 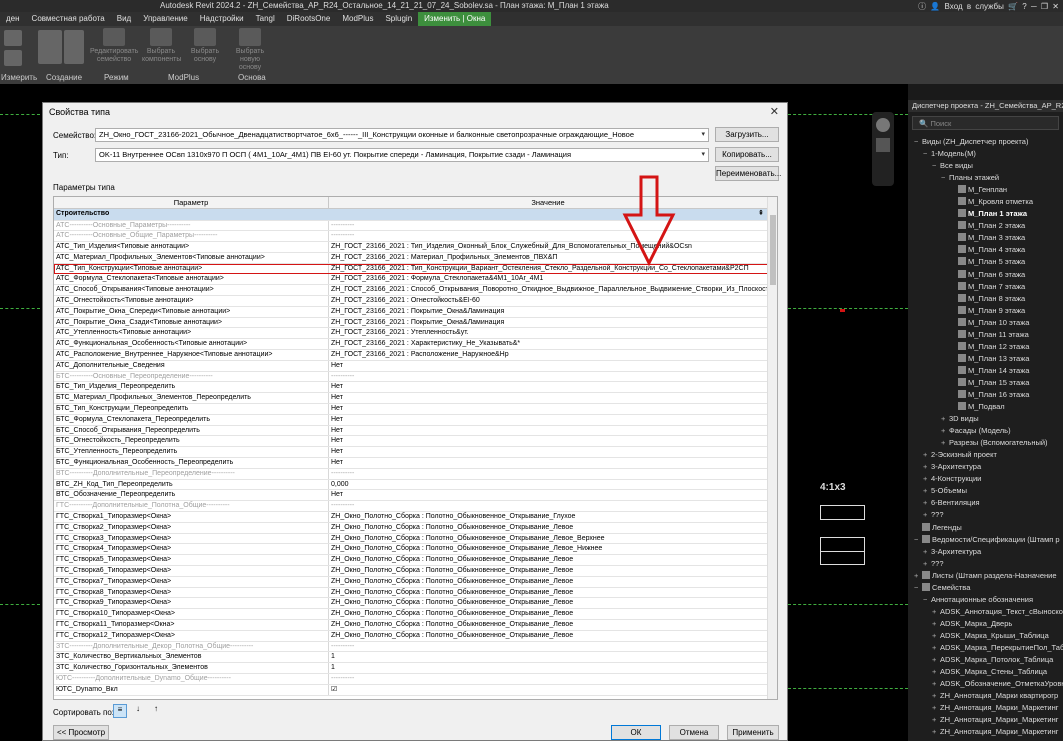 What do you see at coordinates (985, 612) in the screenshot?
I see `browser-tree-item: + ADSK_Аннотация_Текст_сВыноской` at bounding box center [985, 612].